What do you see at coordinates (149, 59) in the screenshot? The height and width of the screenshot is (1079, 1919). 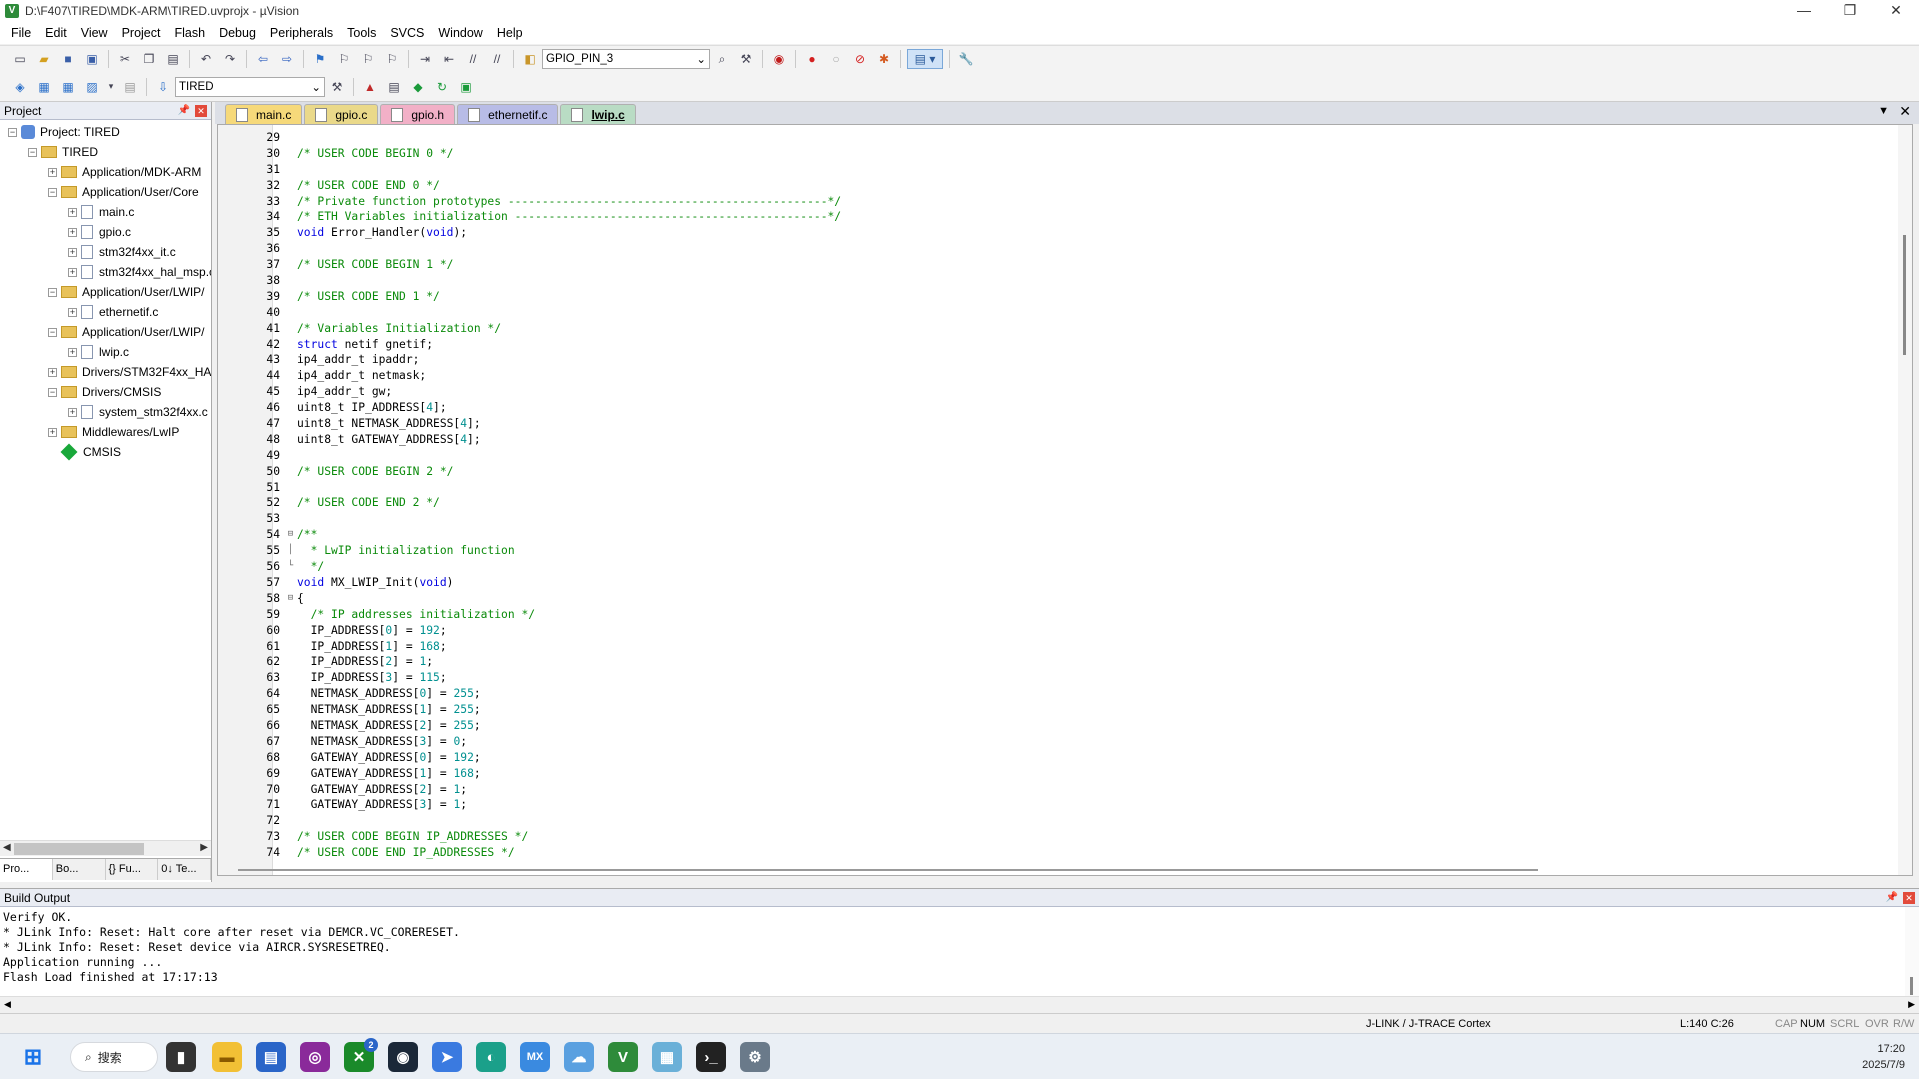 I see `copy-icon: ❐` at bounding box center [149, 59].